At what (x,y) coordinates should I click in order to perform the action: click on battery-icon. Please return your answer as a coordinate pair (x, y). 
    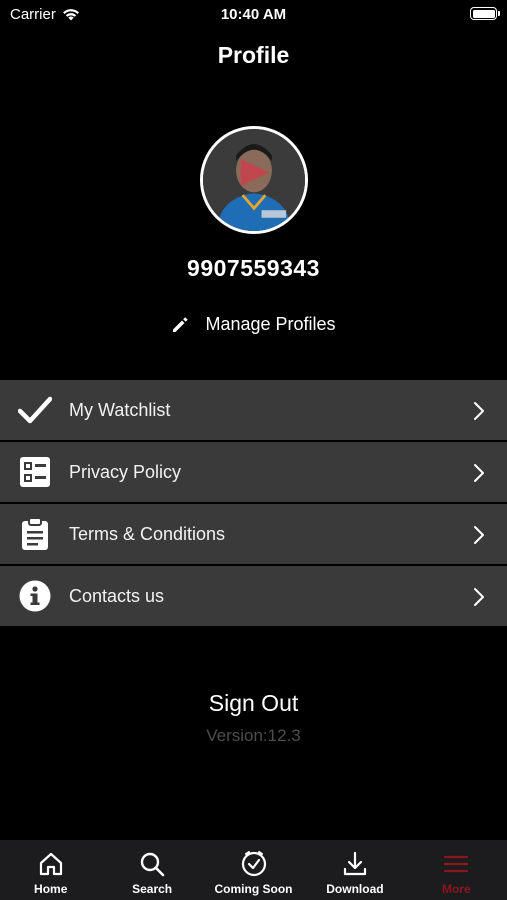
    Looking at the image, I should click on (485, 13).